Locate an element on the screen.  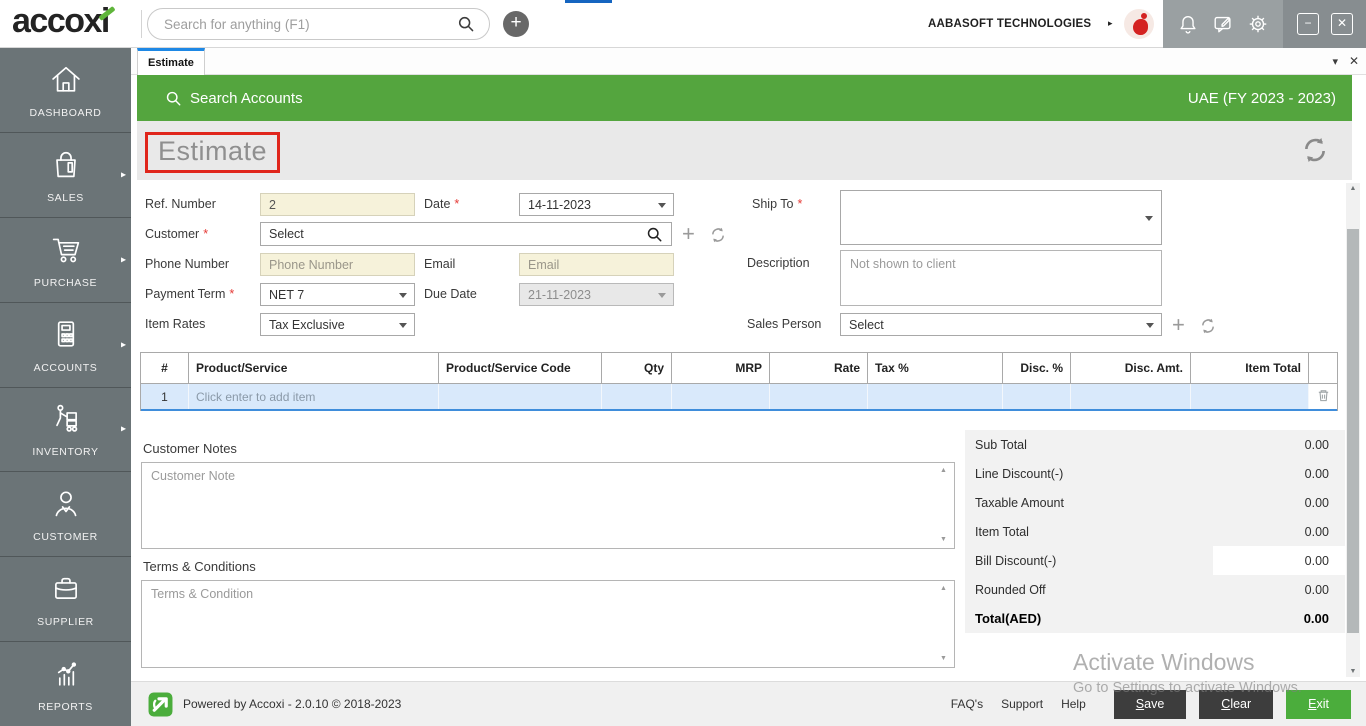
vertical-scrollbar: ▲ ▼ is located at coordinates (1353, 430).